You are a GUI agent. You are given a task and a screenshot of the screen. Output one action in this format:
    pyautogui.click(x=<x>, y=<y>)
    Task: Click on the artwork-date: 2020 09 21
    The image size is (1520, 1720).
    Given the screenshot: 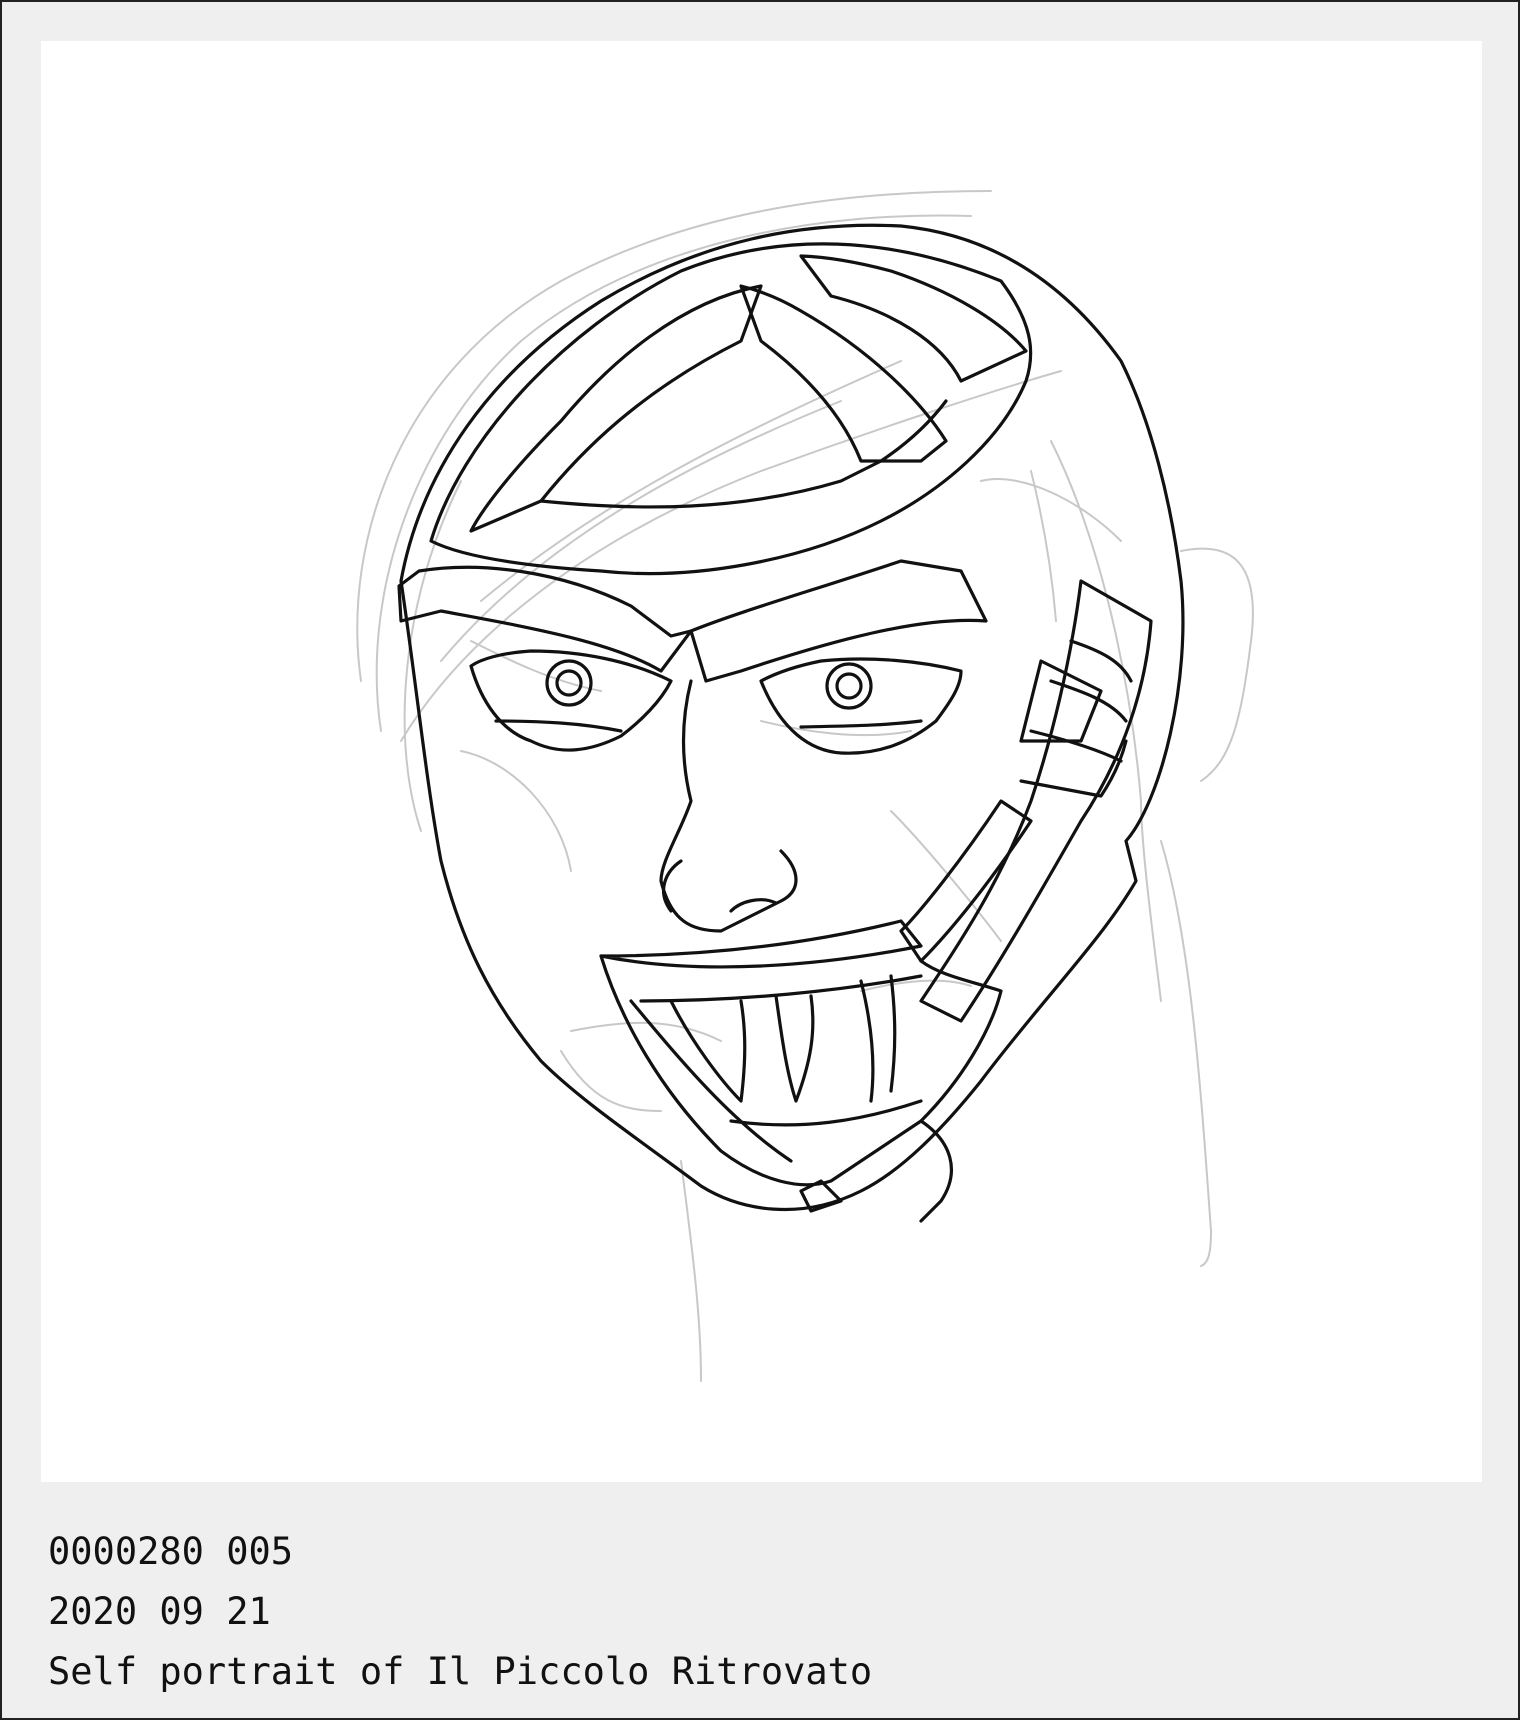 What is the action you would take?
    pyautogui.click(x=159, y=1611)
    